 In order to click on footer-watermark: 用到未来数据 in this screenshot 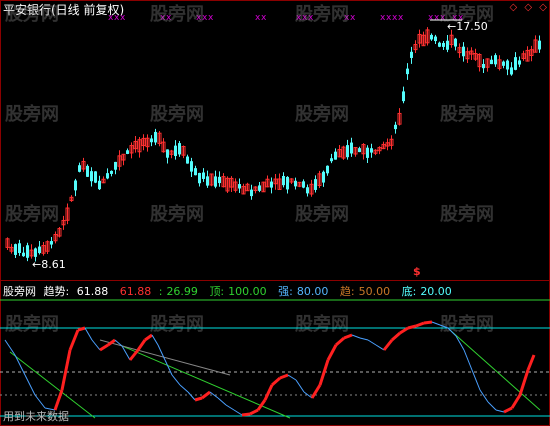, I will do `click(36, 416)`.